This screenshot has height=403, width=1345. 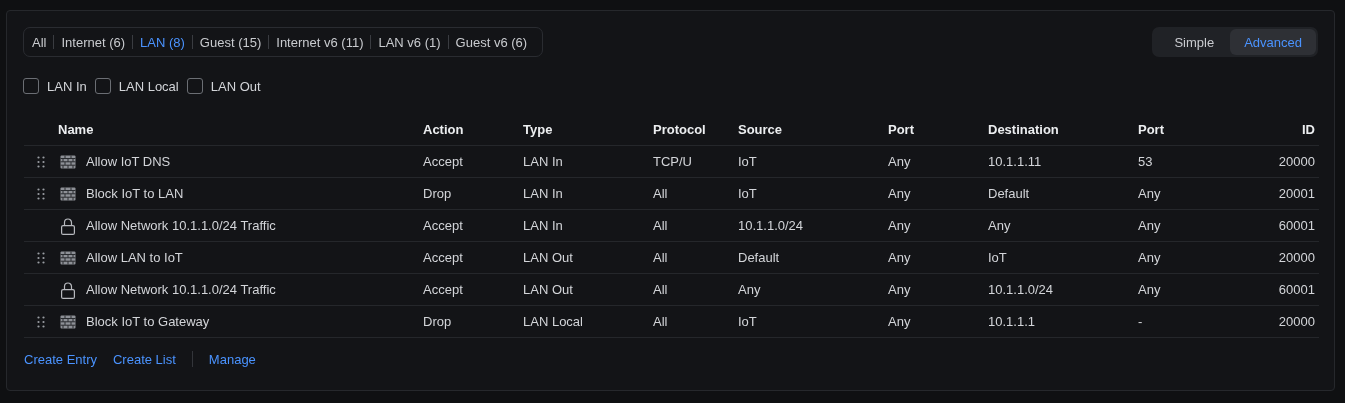 I want to click on checkbox-label: LAN Out, so click(x=235, y=86).